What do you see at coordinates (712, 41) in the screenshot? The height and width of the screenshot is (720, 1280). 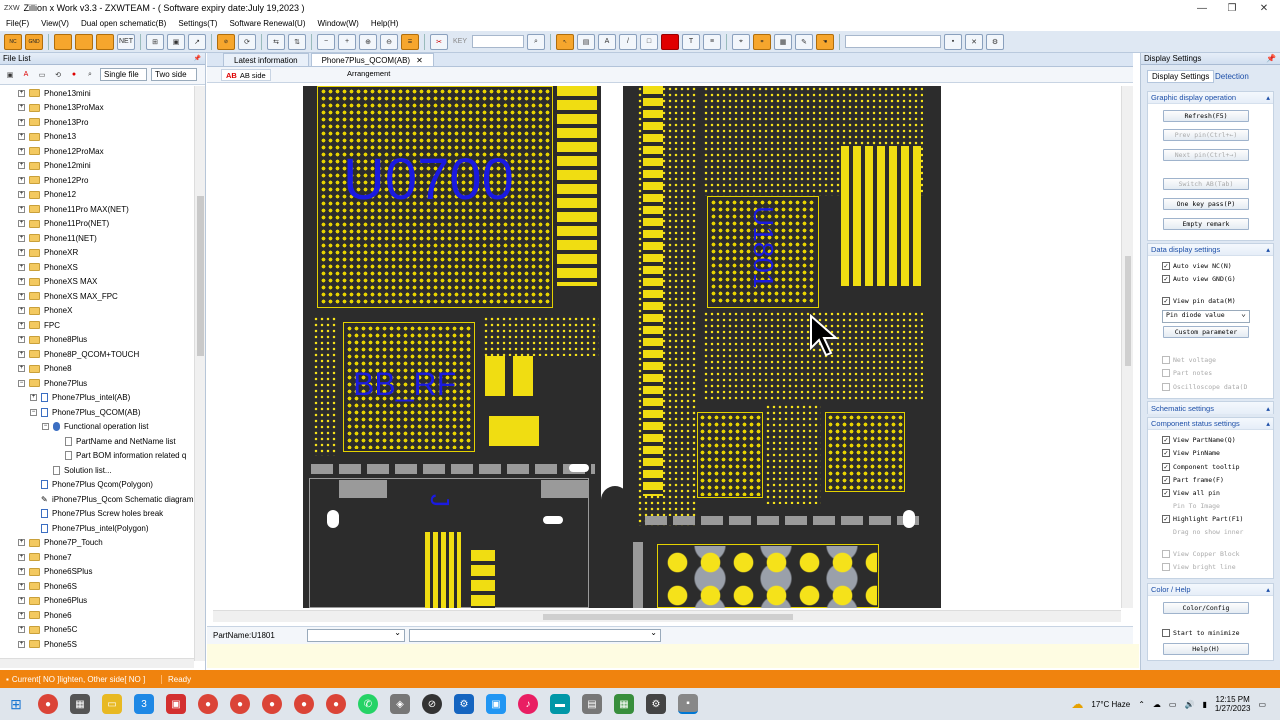 I see `line-style-icon: ≡` at bounding box center [712, 41].